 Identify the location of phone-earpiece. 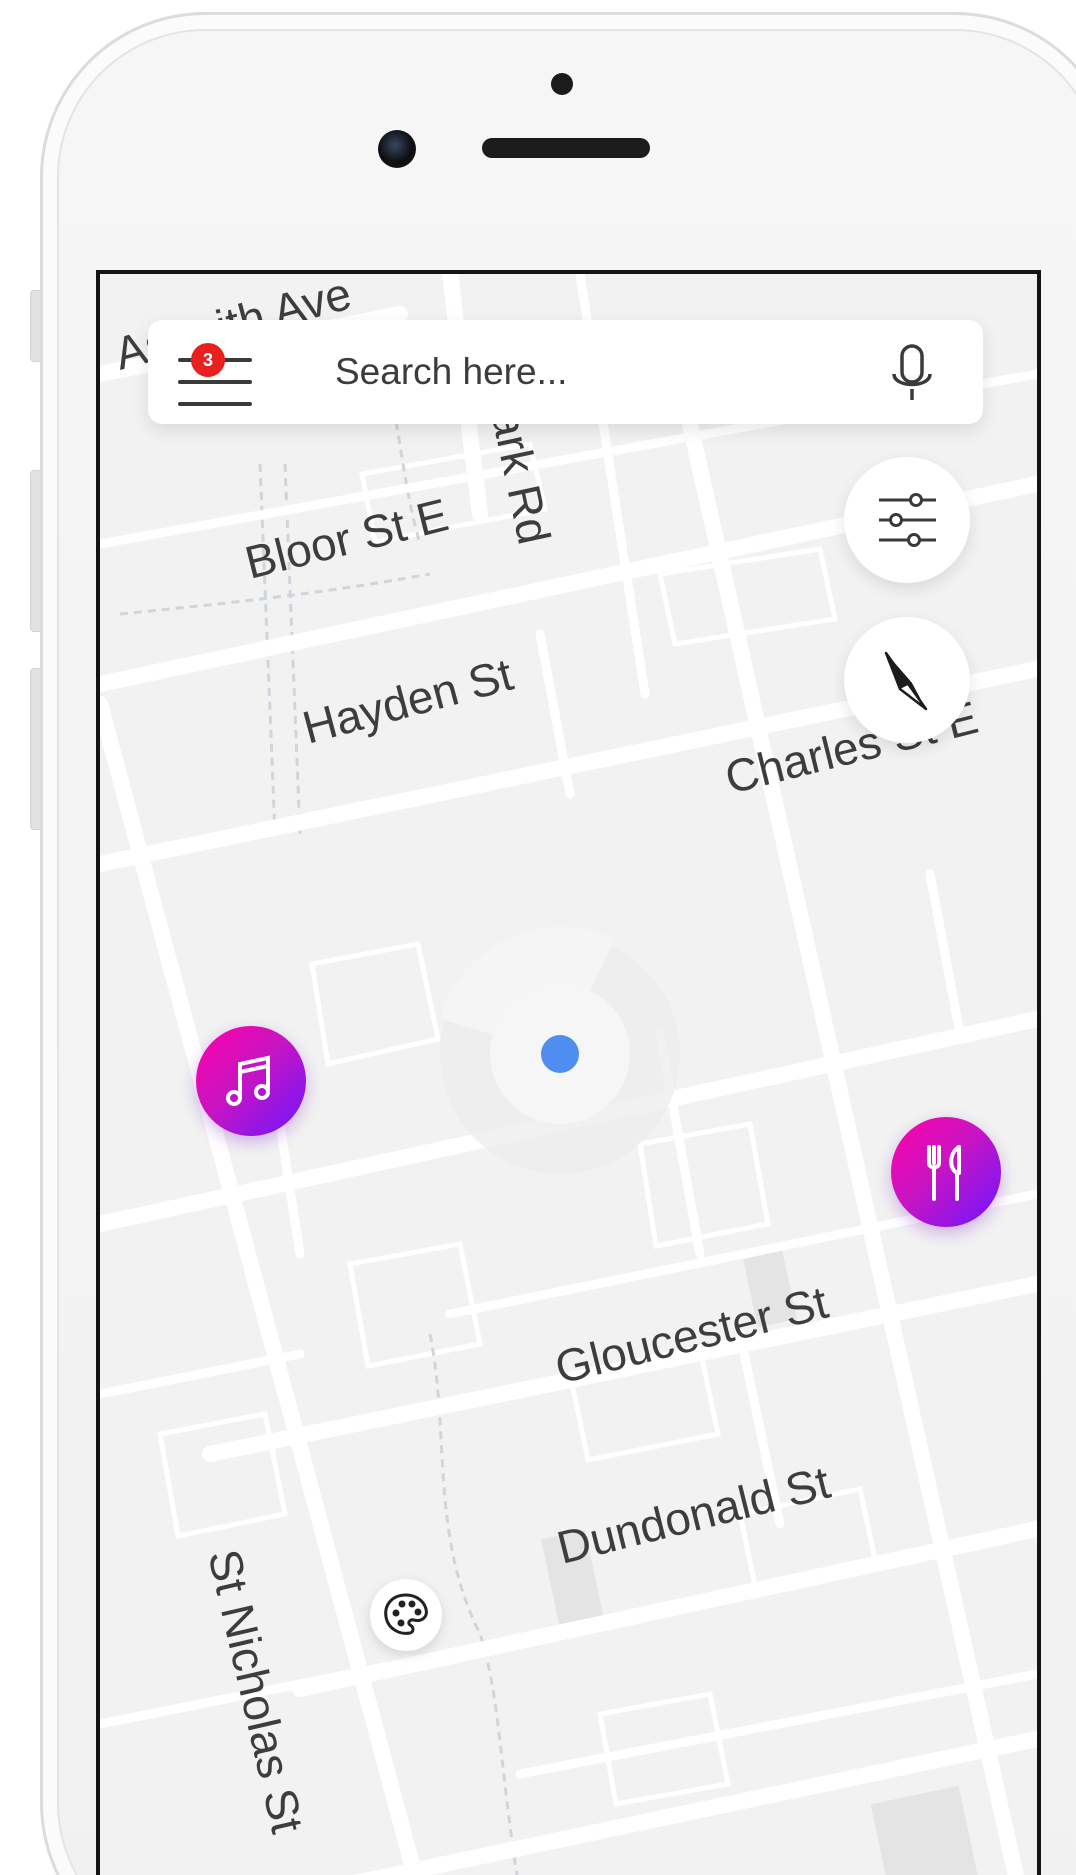
(566, 148).